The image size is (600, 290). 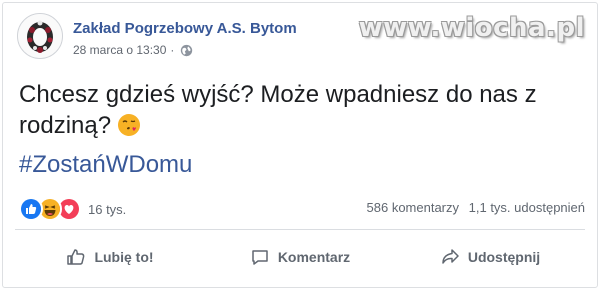 I want to click on shares-count-link: 1,1 tys. udostępnień, so click(x=527, y=207).